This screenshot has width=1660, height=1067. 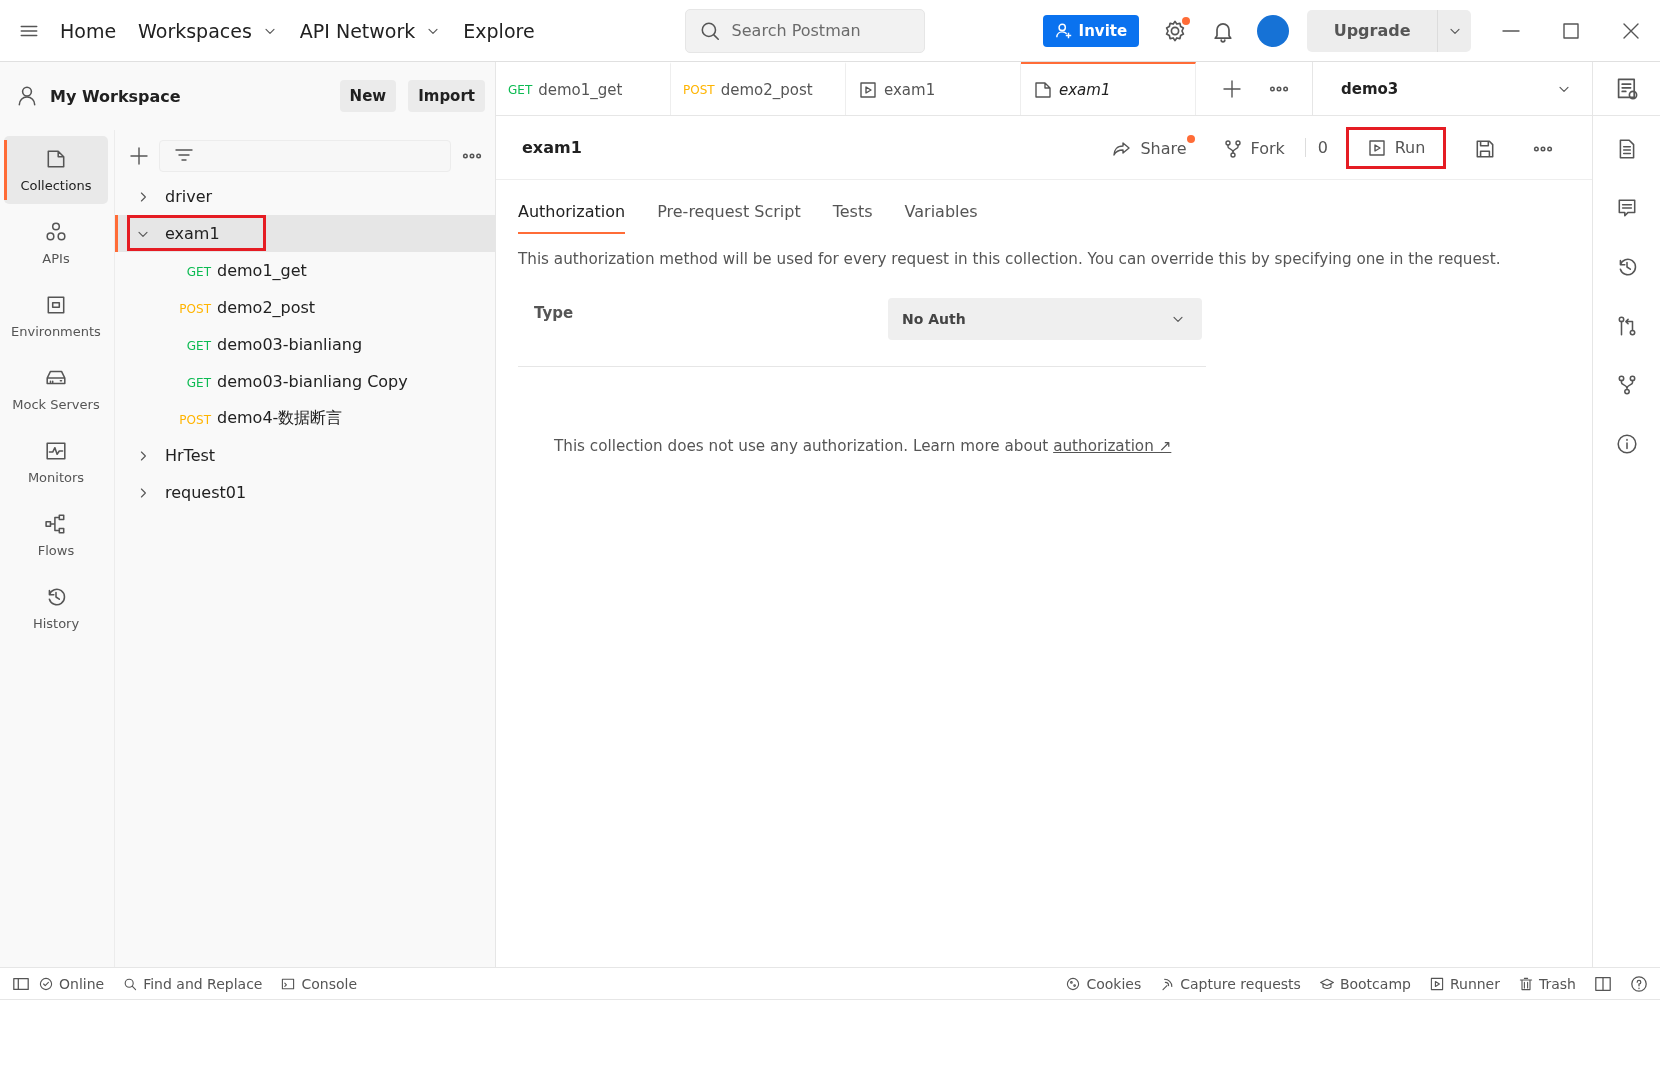 I want to click on sidebar-item: History, so click(x=56, y=608).